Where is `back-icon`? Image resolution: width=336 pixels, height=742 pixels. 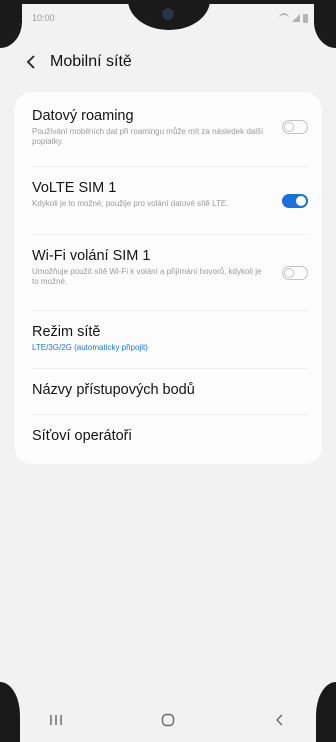
back-icon is located at coordinates (280, 720).